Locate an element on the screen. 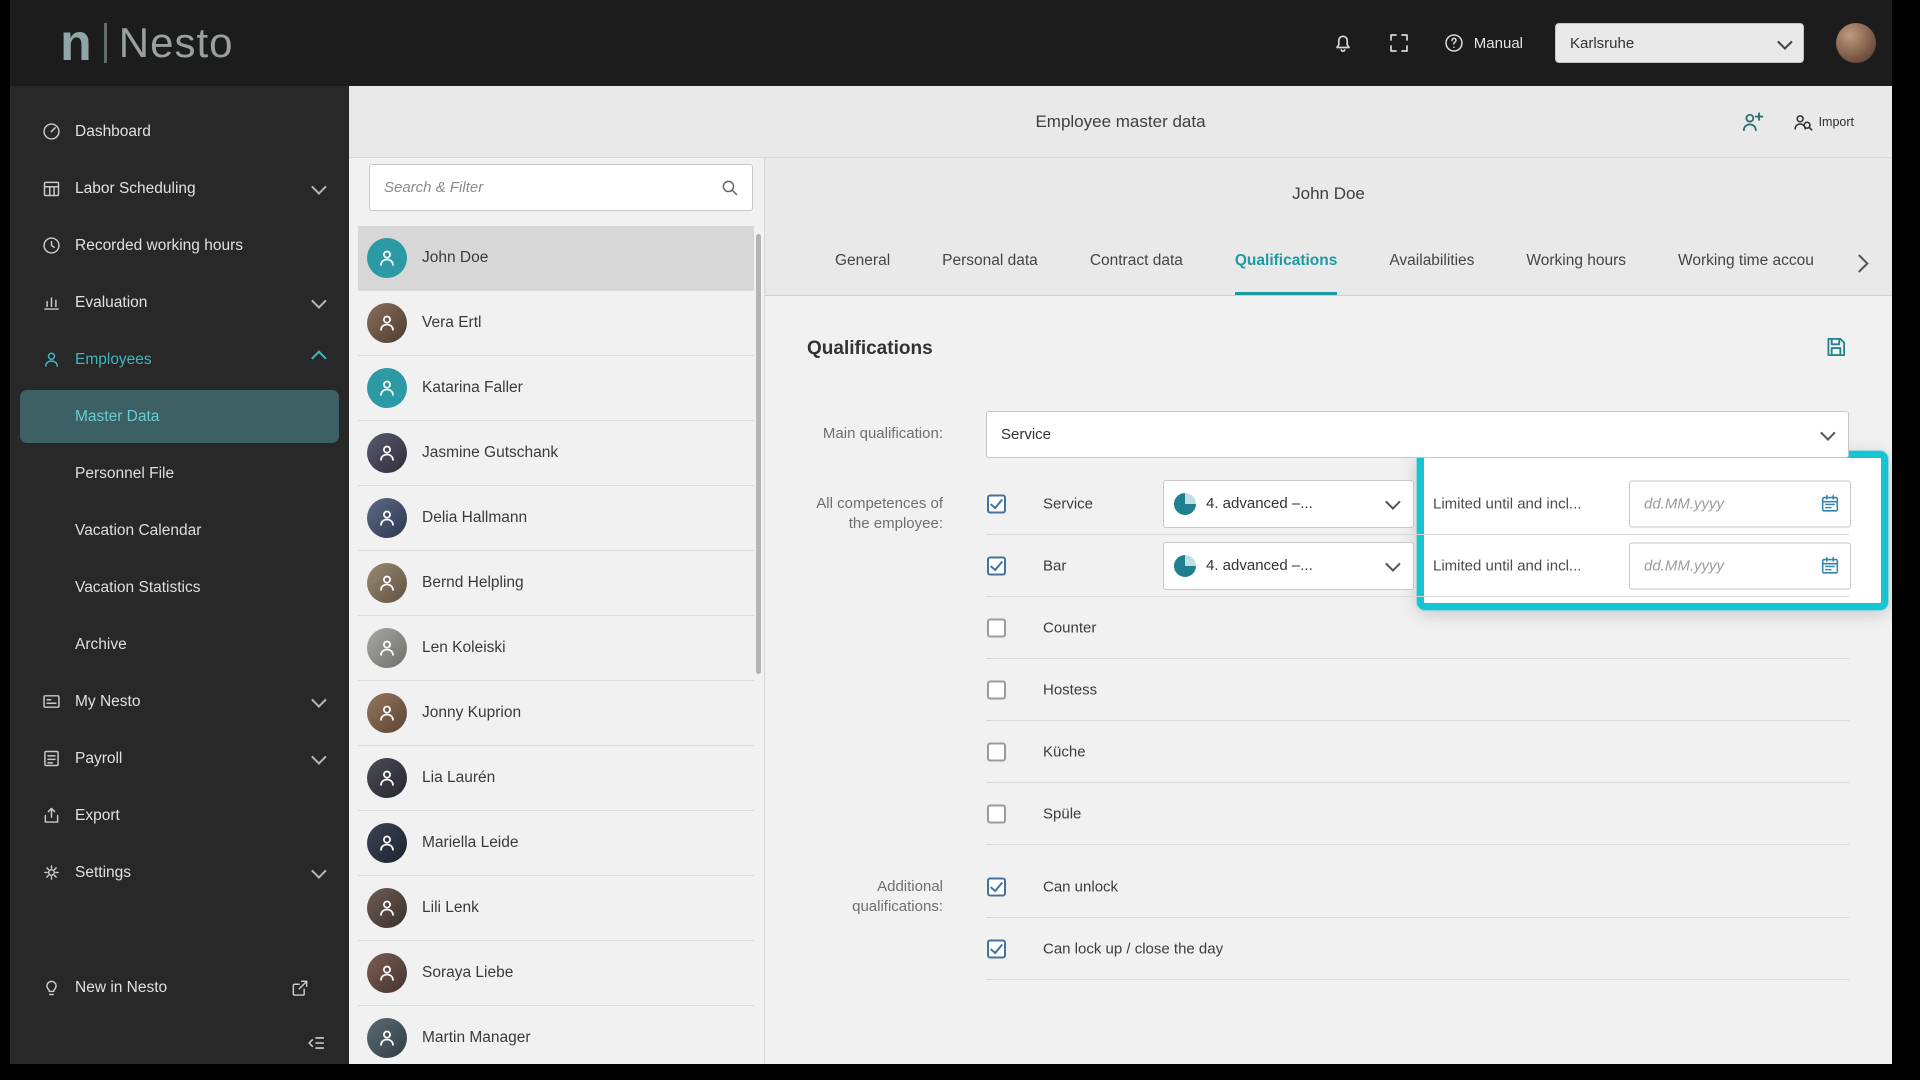 The width and height of the screenshot is (1920, 1080). employee-list-item: Katarina Faller is located at coordinates (556, 388).